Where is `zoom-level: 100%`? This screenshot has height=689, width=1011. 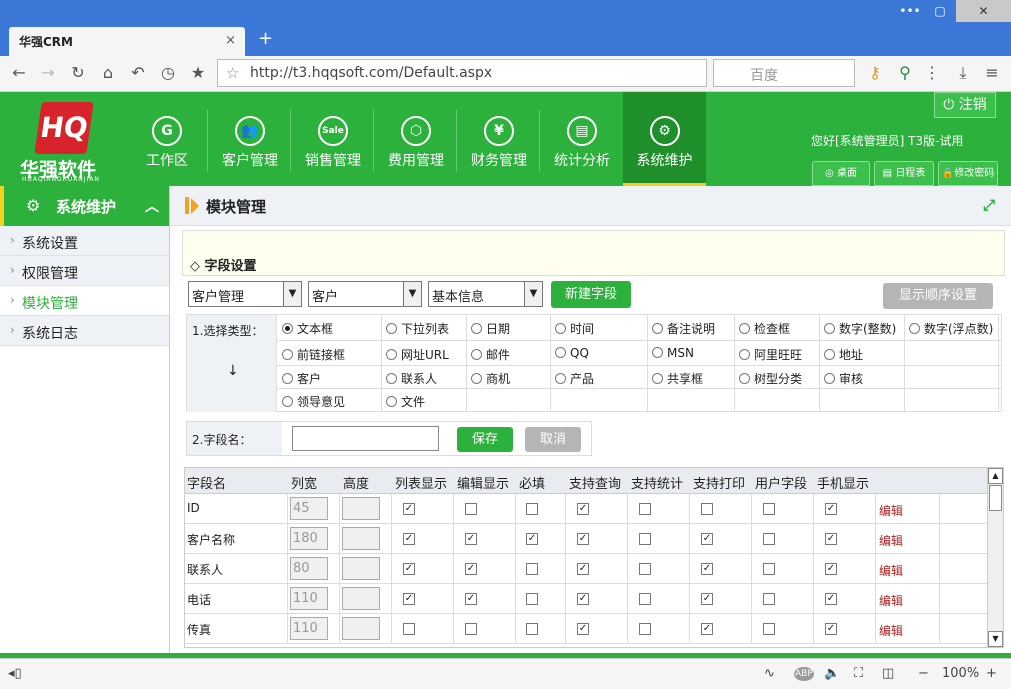
zoom-level: 100% is located at coordinates (960, 673).